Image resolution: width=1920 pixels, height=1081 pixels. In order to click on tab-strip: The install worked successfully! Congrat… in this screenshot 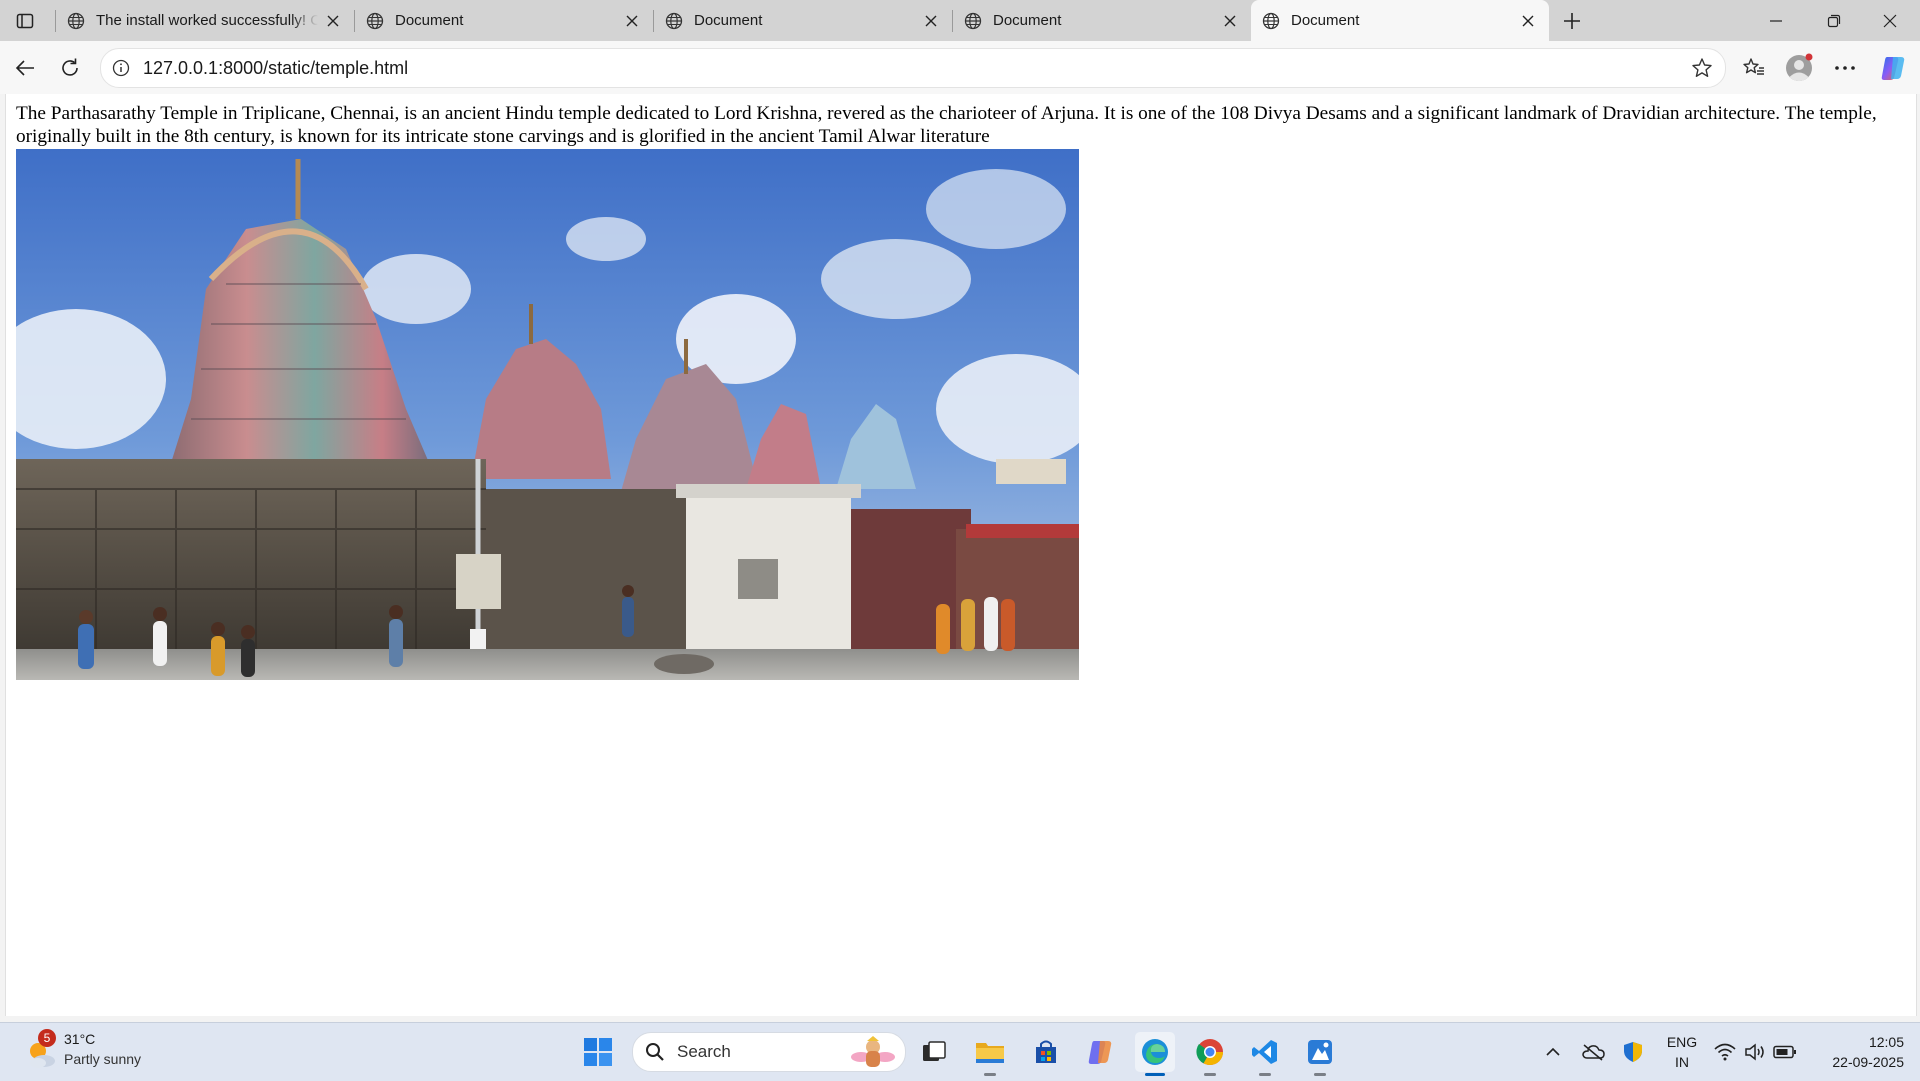, I will do `click(960, 20)`.